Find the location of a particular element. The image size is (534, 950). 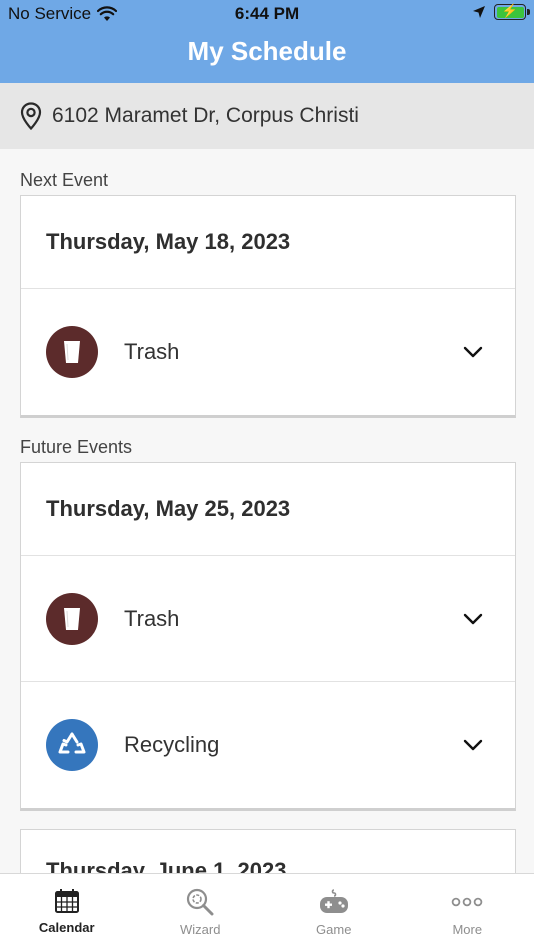

calendar-icon is located at coordinates (66, 901).